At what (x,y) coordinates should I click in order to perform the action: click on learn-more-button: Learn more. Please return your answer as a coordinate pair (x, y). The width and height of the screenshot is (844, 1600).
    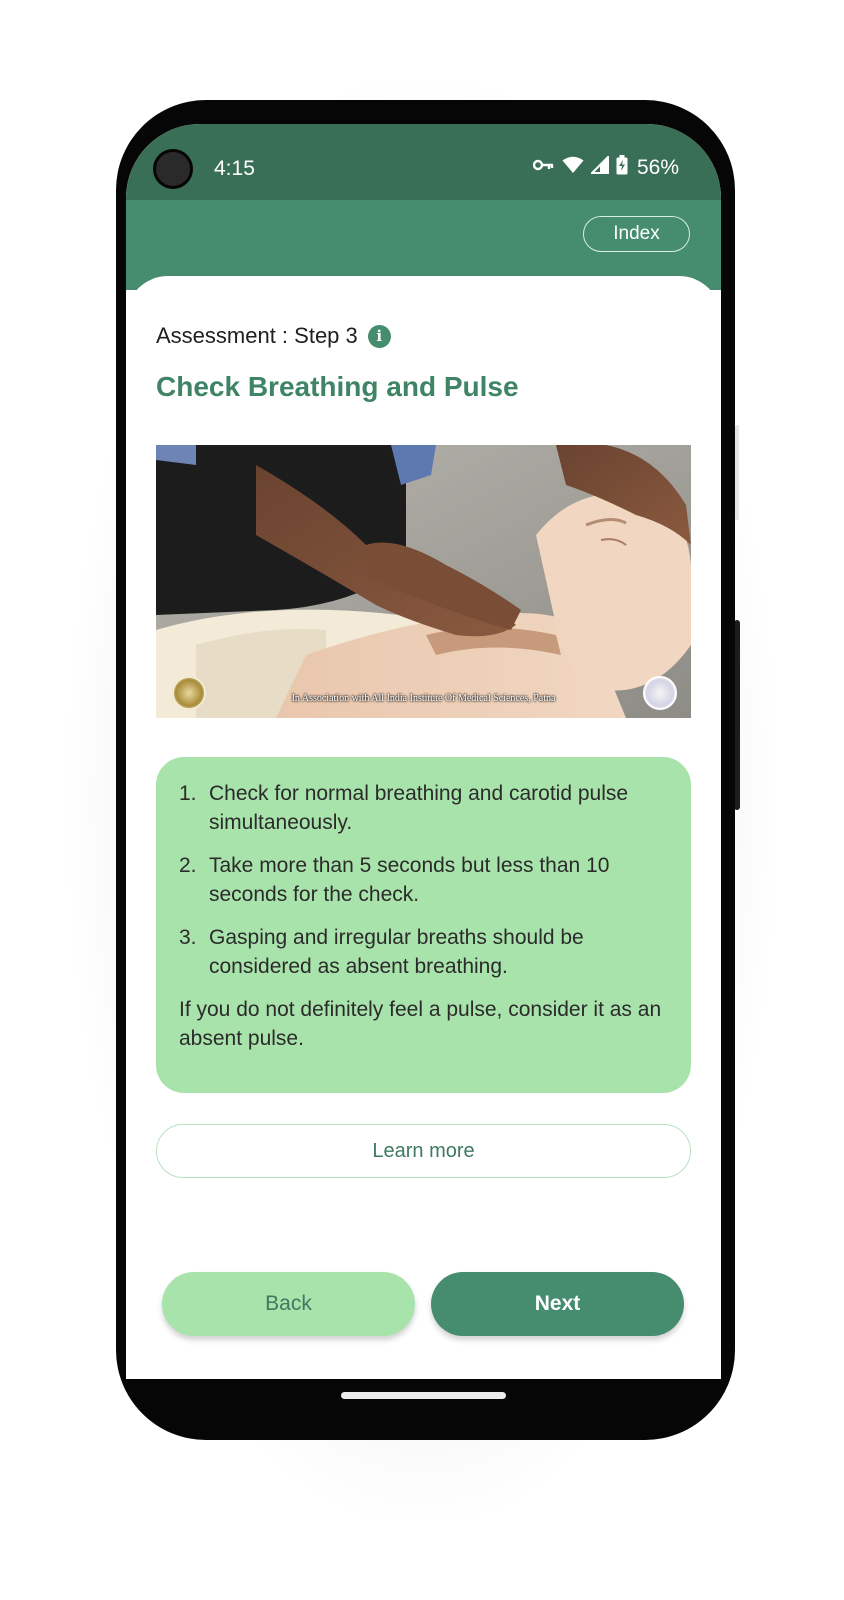
    Looking at the image, I should click on (423, 1151).